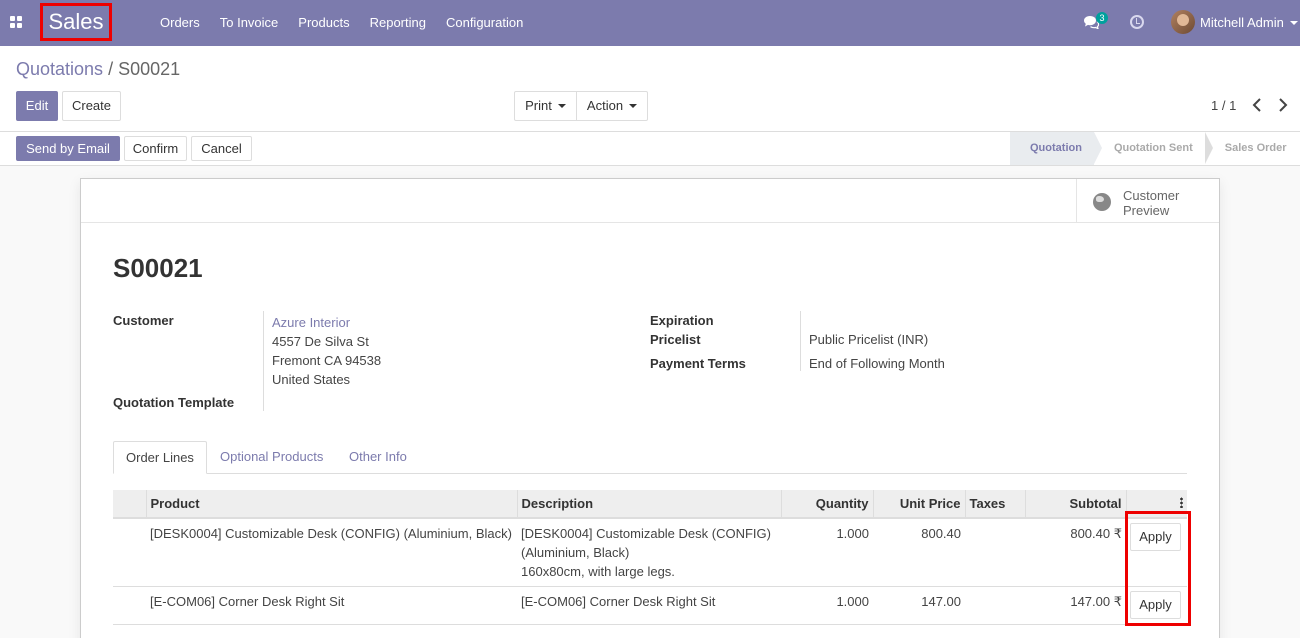 The height and width of the screenshot is (638, 1300). I want to click on print-label: Print, so click(538, 105).